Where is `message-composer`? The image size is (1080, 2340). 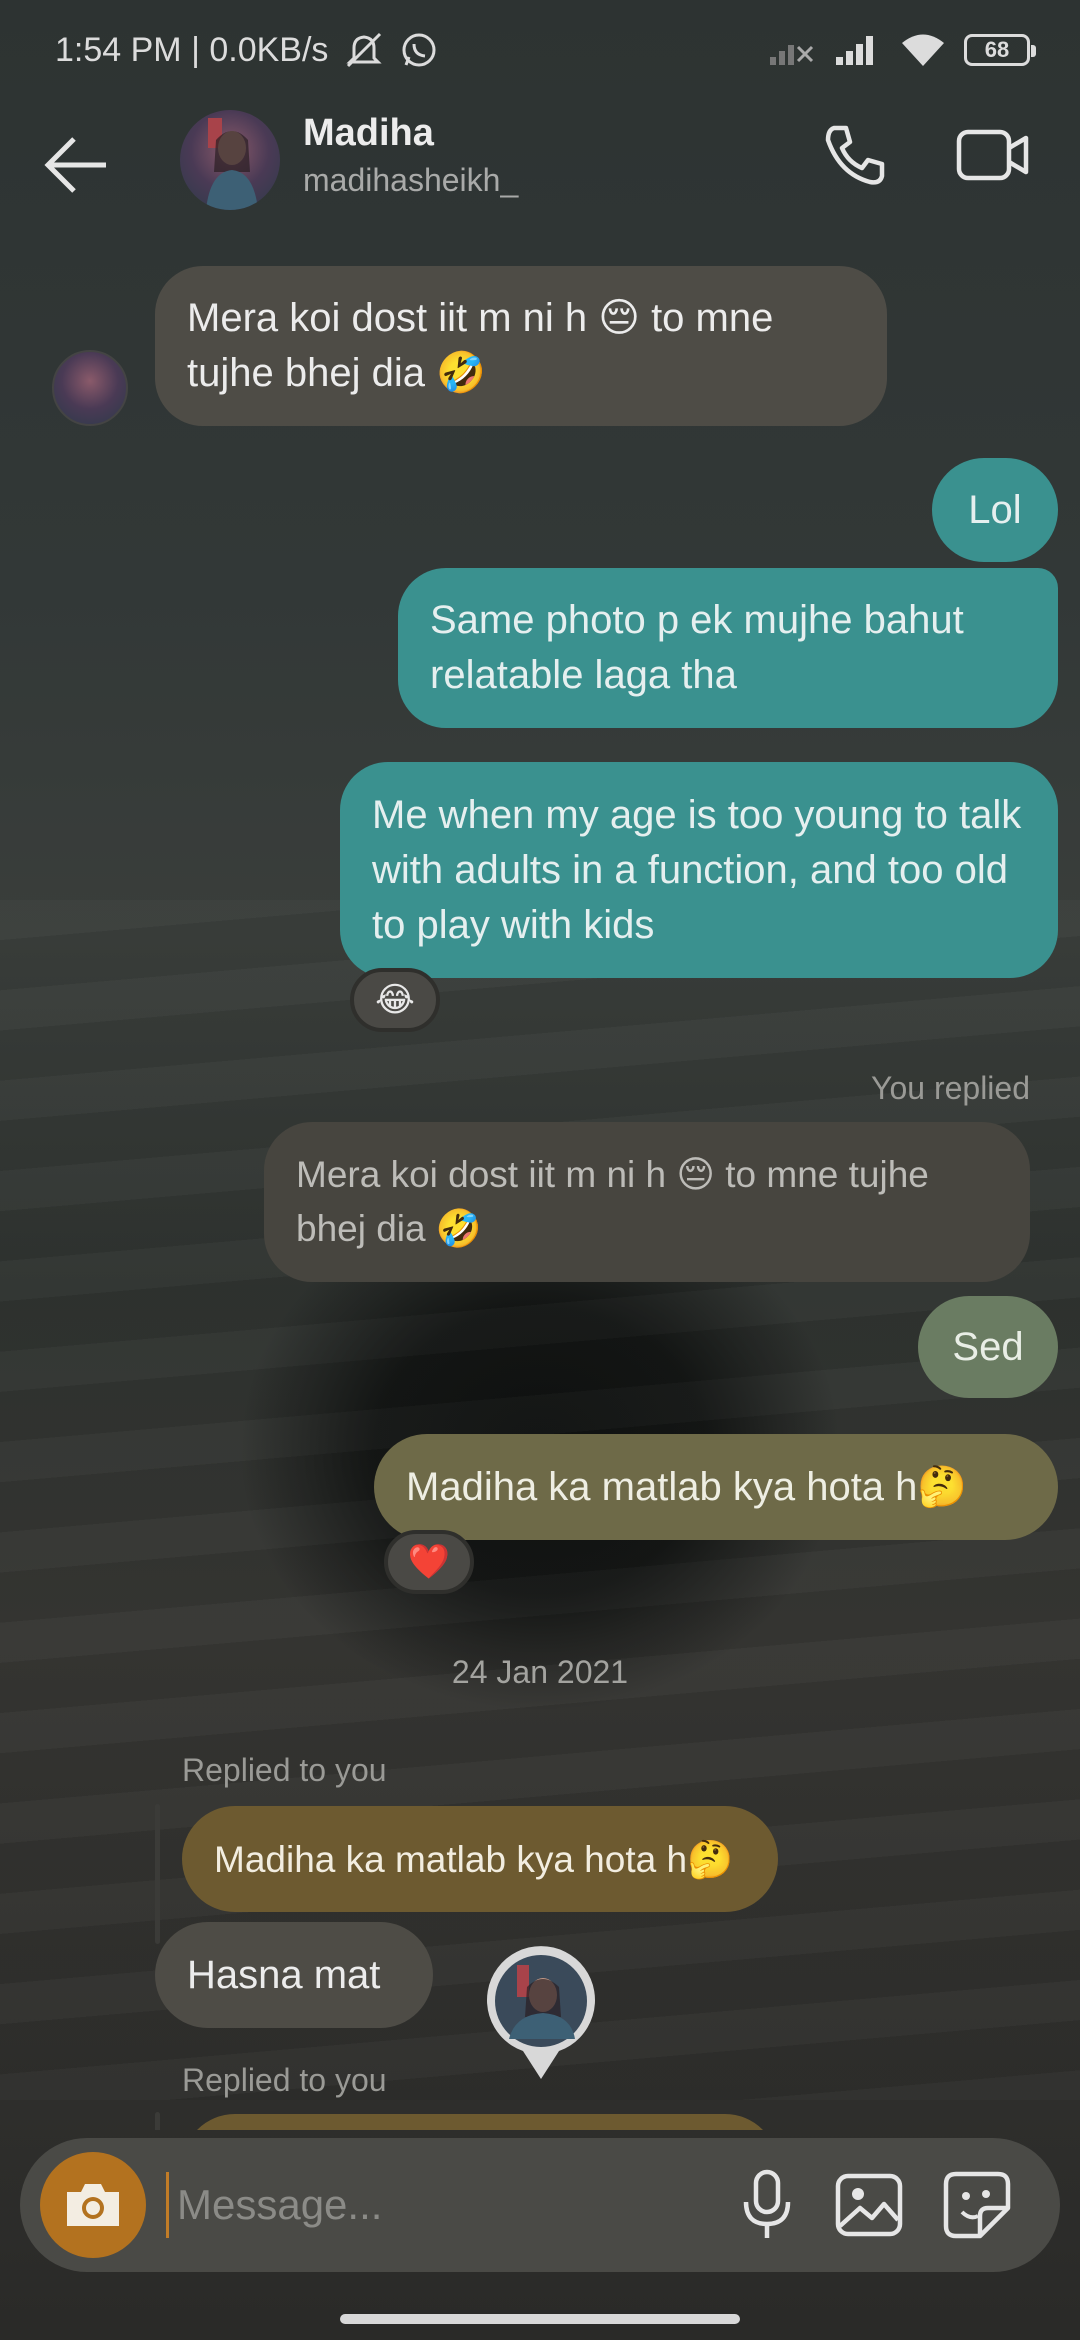 message-composer is located at coordinates (540, 2205).